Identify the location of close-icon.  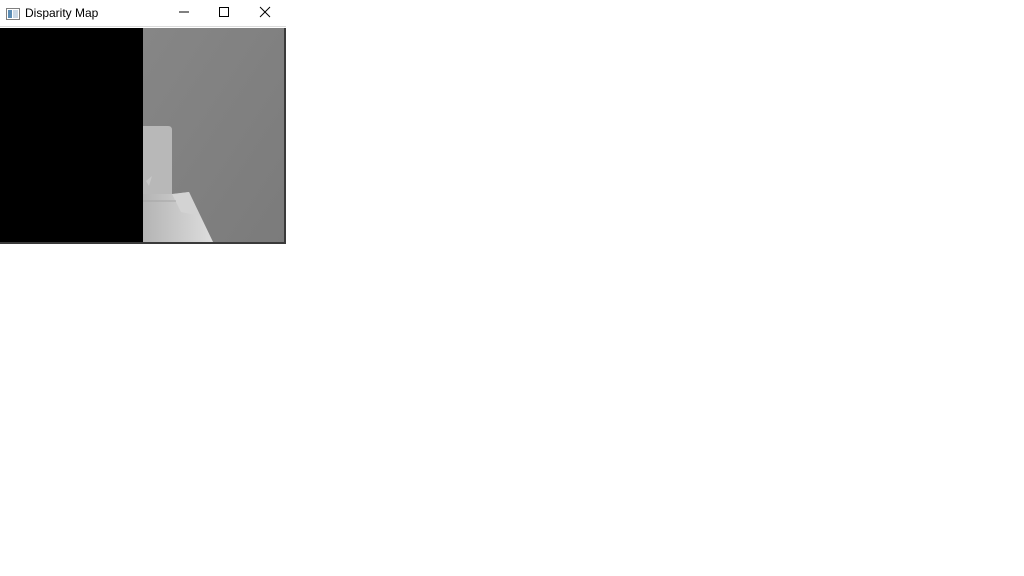
(265, 14).